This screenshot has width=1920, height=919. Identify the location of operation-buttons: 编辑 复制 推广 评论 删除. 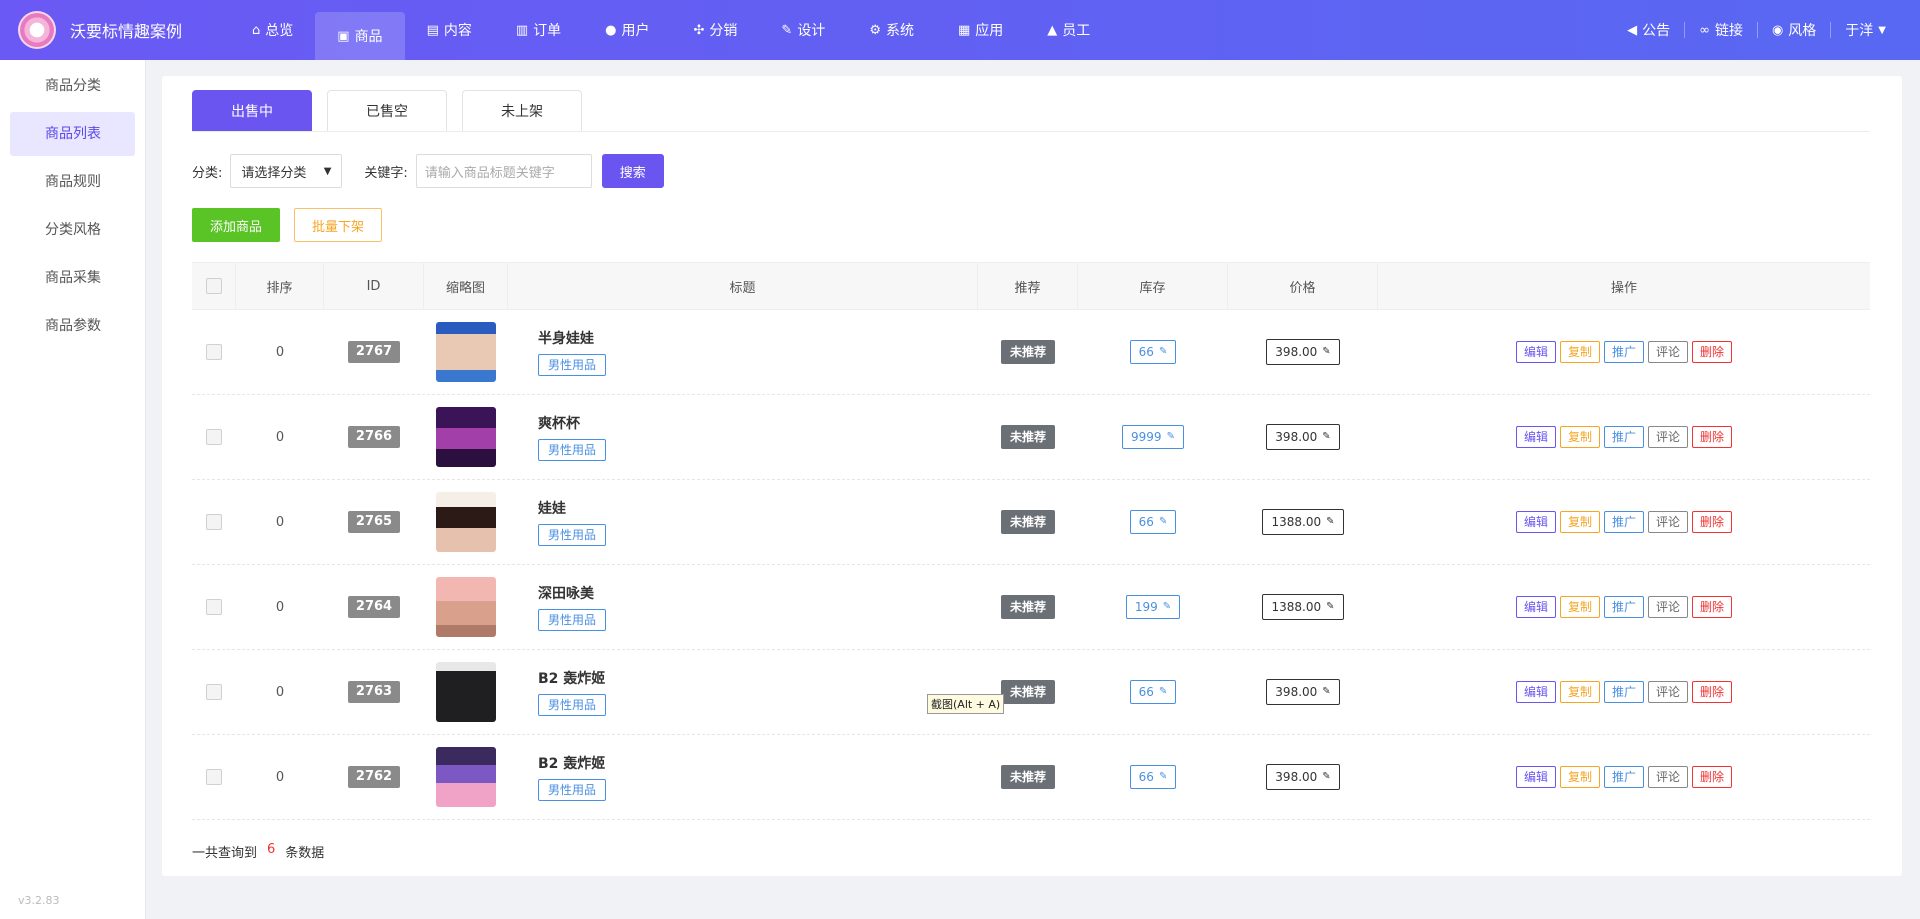
(1624, 522).